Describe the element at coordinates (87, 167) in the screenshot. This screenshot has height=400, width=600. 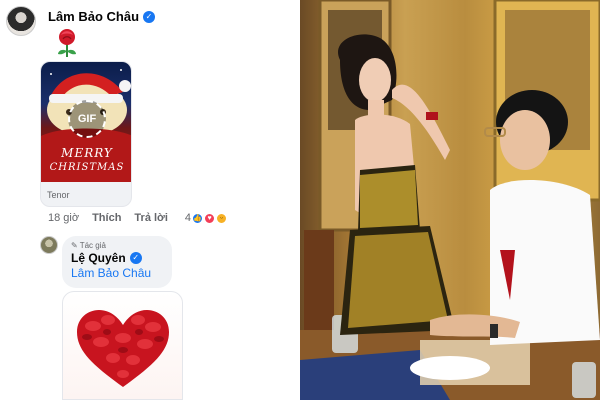
I see `gif-greeting-line2: CHRISTMAS` at that location.